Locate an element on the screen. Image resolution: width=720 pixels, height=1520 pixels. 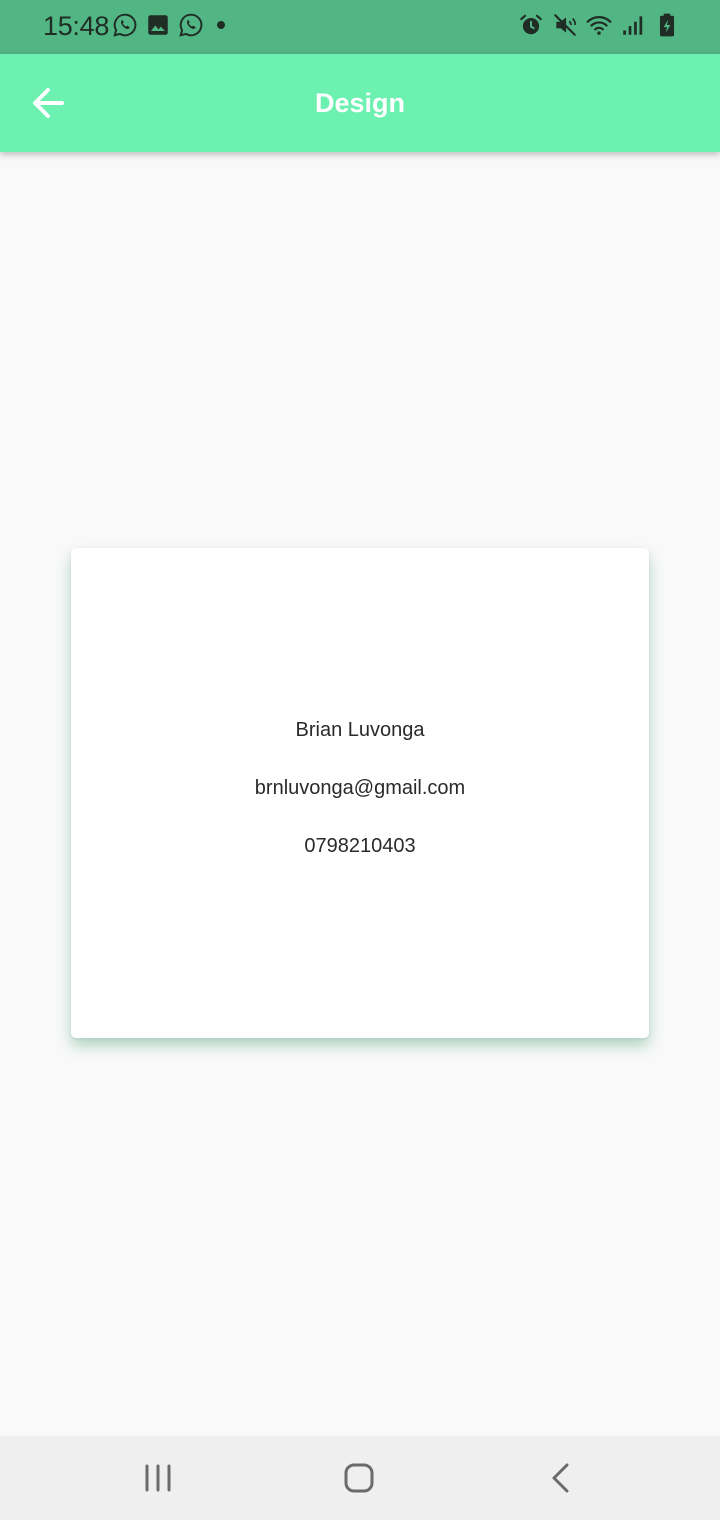
status-time: 15:48 is located at coordinates (76, 26).